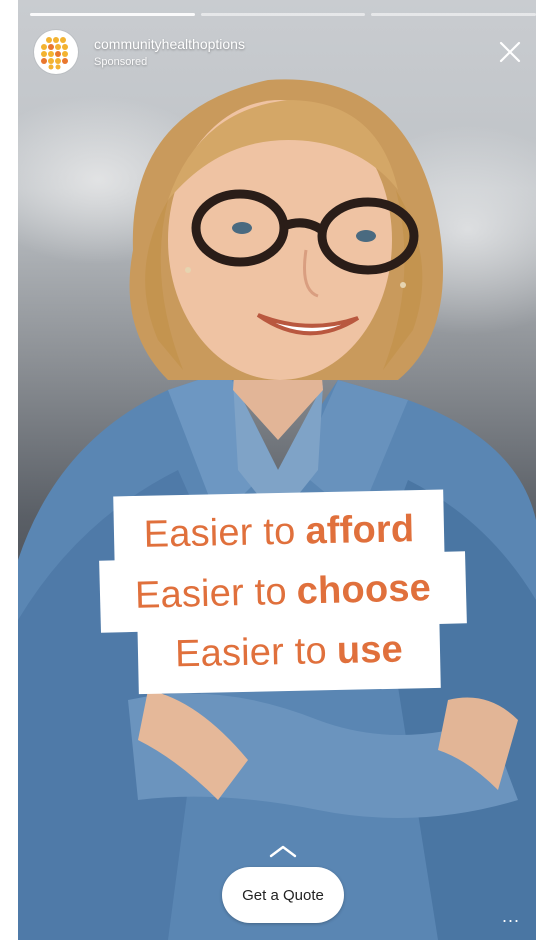 Image resolution: width=536 pixels, height=940 pixels. Describe the element at coordinates (278, 52) in the screenshot. I see `story-header: communityhealthoptions Sponsored` at that location.